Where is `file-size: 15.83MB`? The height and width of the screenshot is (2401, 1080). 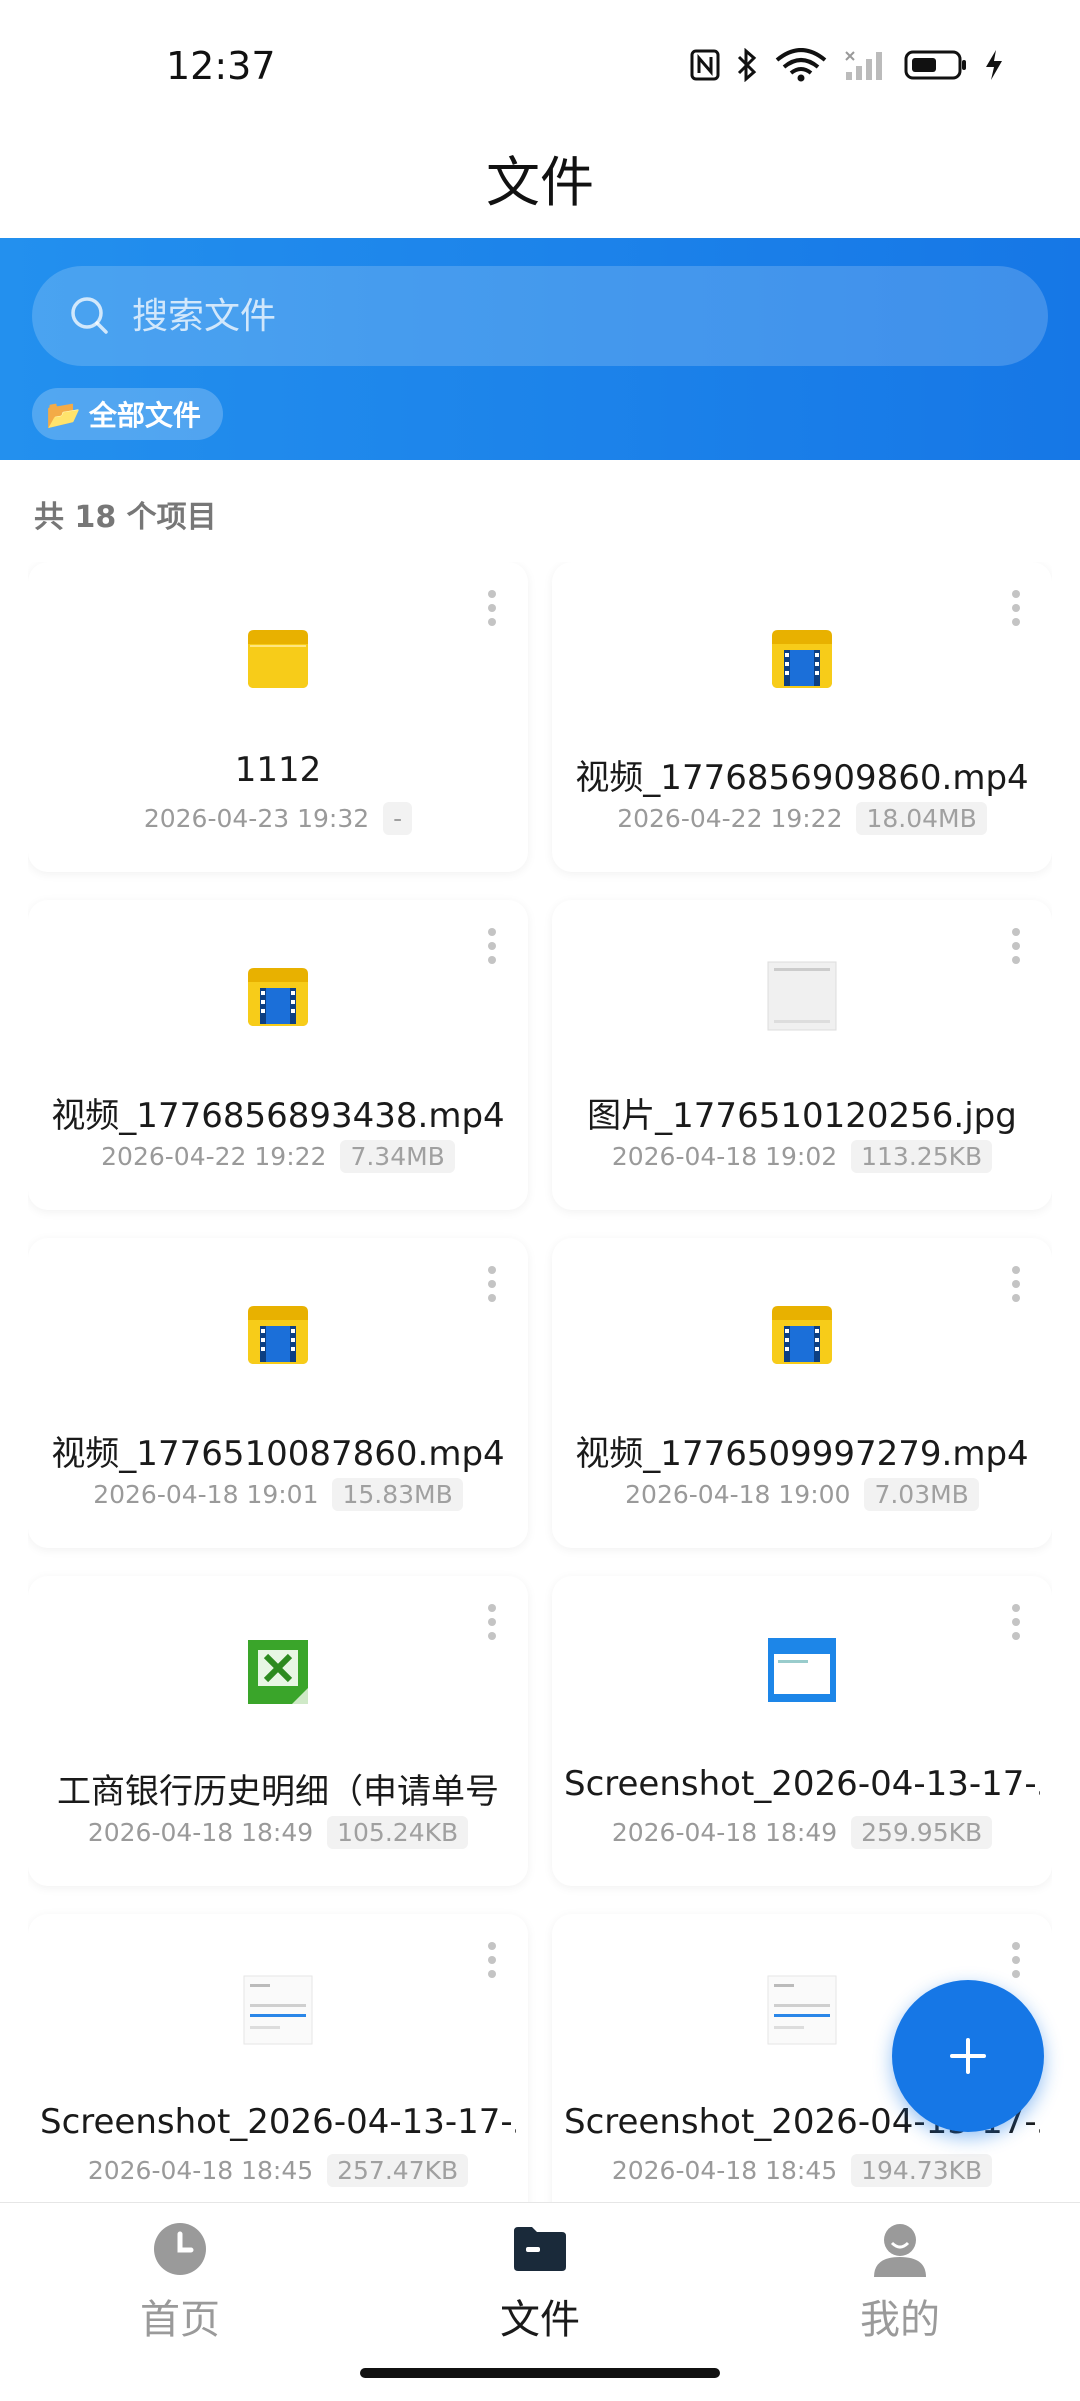
file-size: 15.83MB is located at coordinates (397, 1494).